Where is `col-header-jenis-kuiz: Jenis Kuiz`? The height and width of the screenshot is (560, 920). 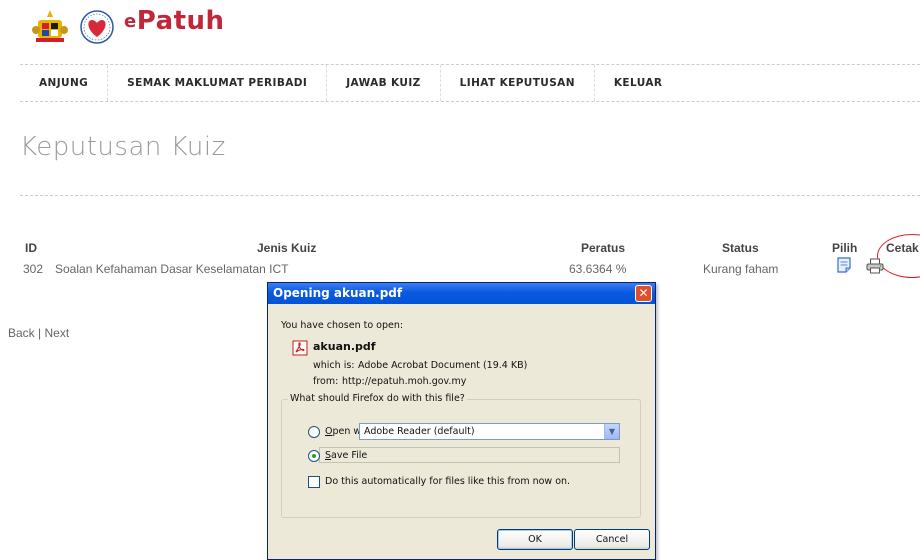 col-header-jenis-kuiz: Jenis Kuiz is located at coordinates (287, 248).